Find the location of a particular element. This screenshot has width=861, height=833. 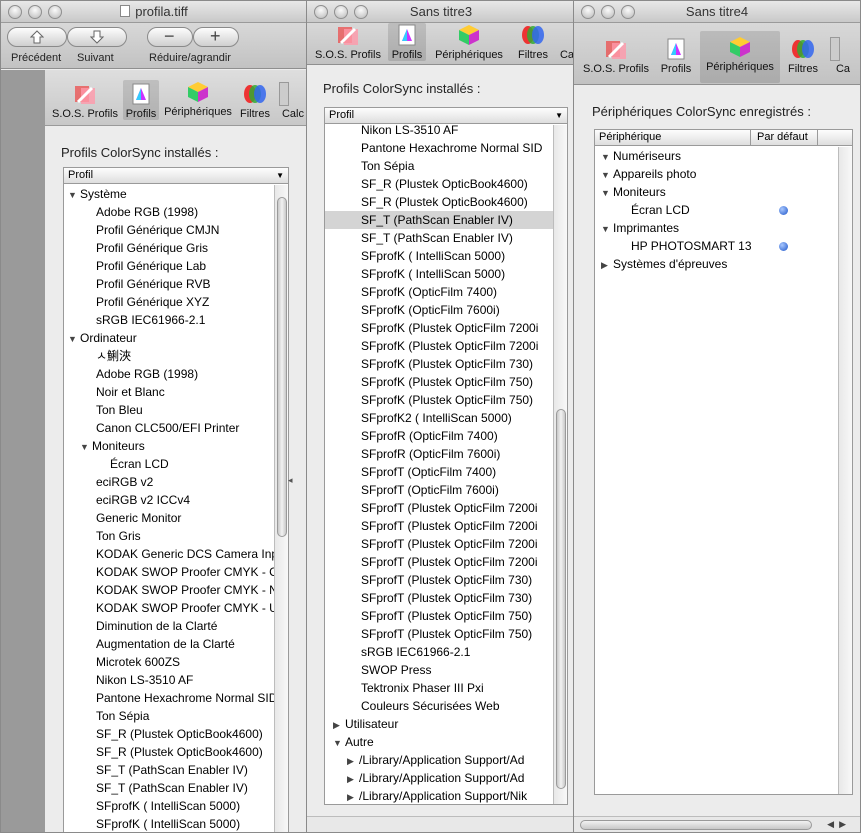

list-item: Adobe RGB (1998) is located at coordinates (176, 212).